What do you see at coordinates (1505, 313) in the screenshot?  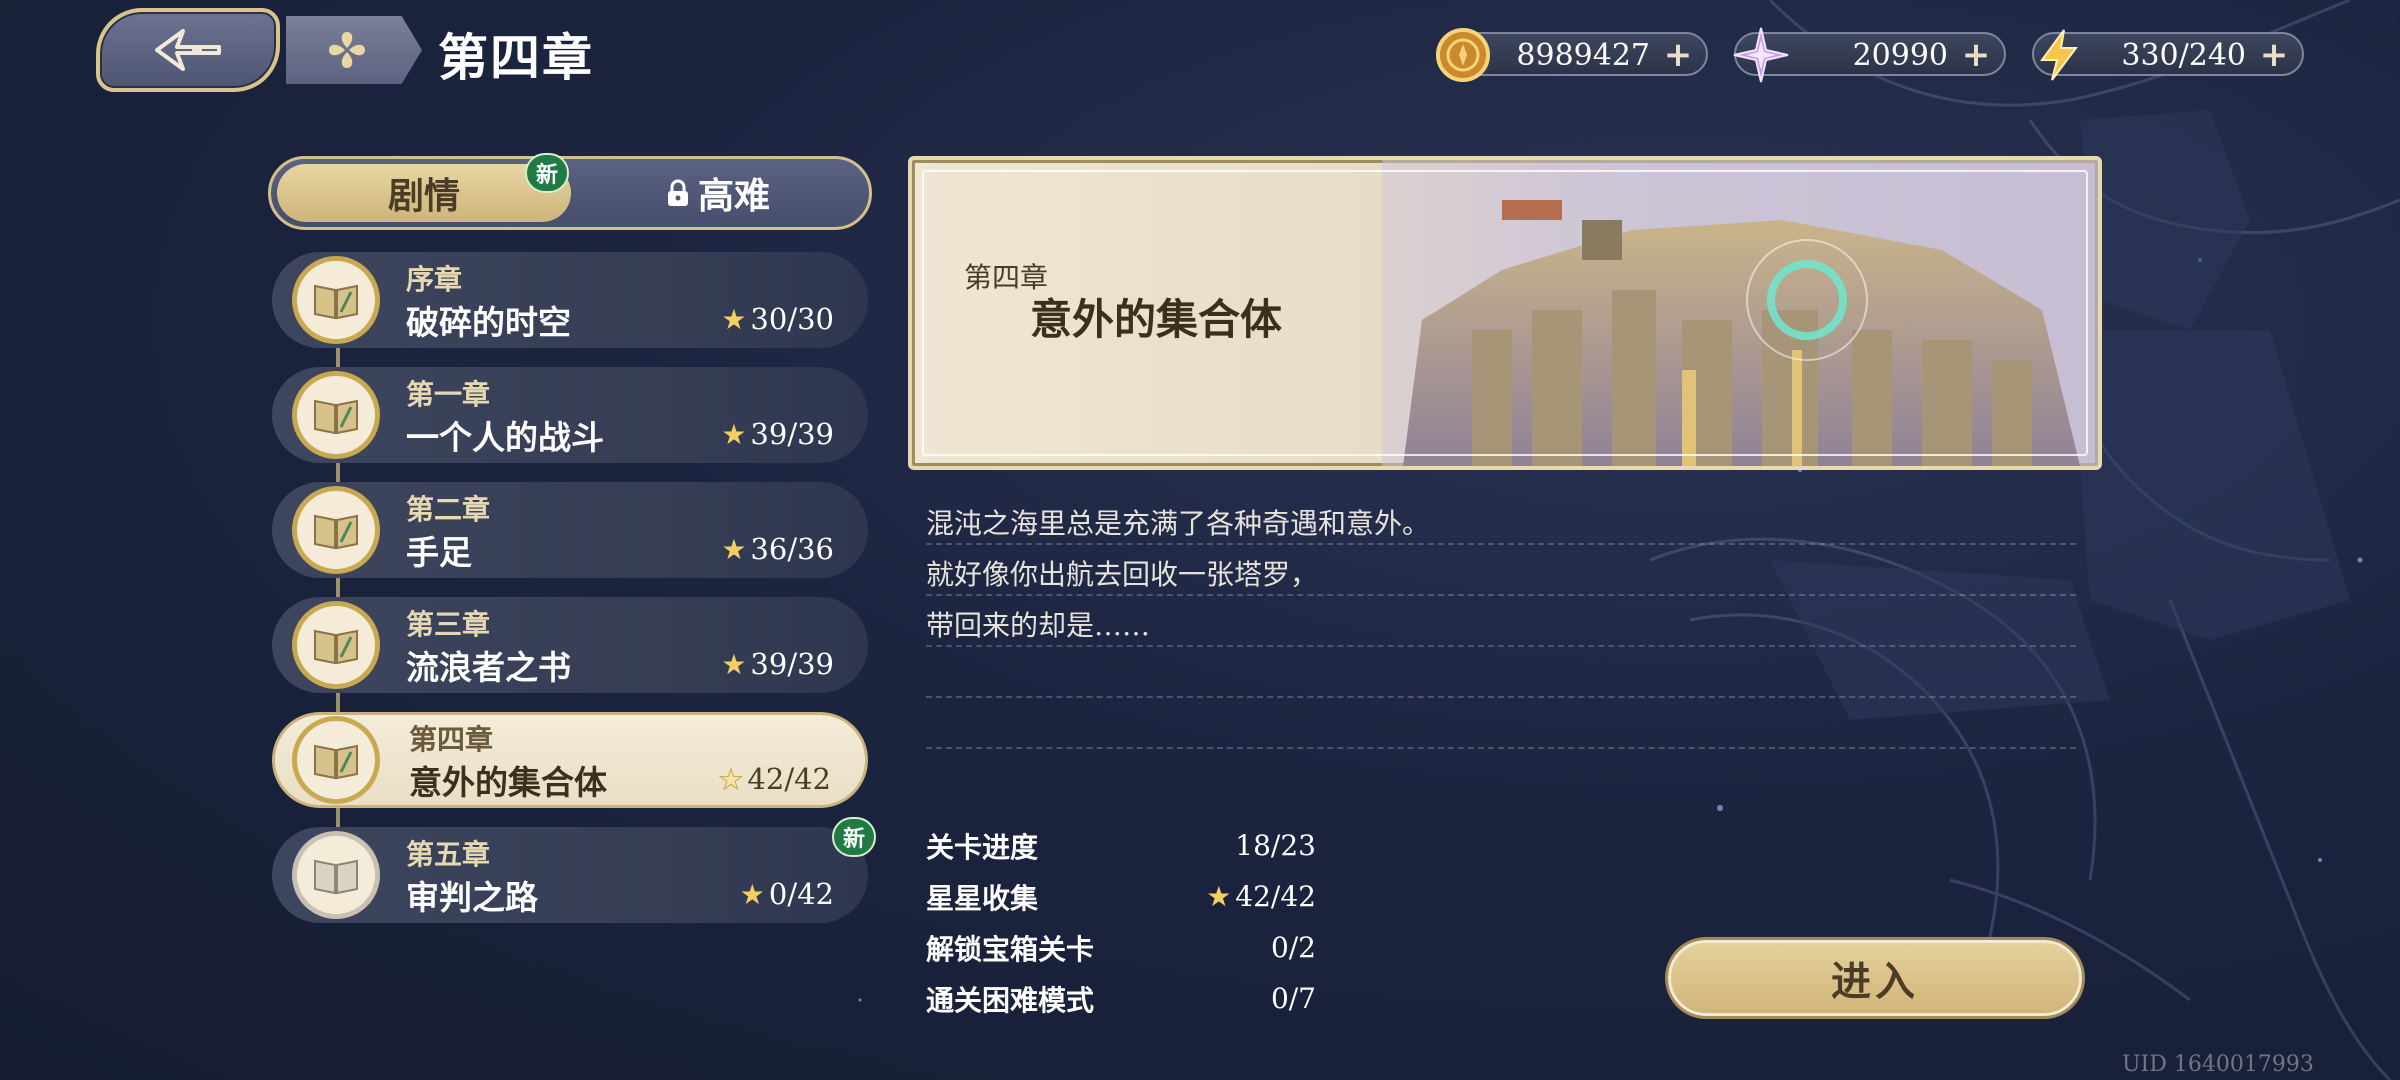 I see `chapter-banner: 第四章 意外的集合体` at bounding box center [1505, 313].